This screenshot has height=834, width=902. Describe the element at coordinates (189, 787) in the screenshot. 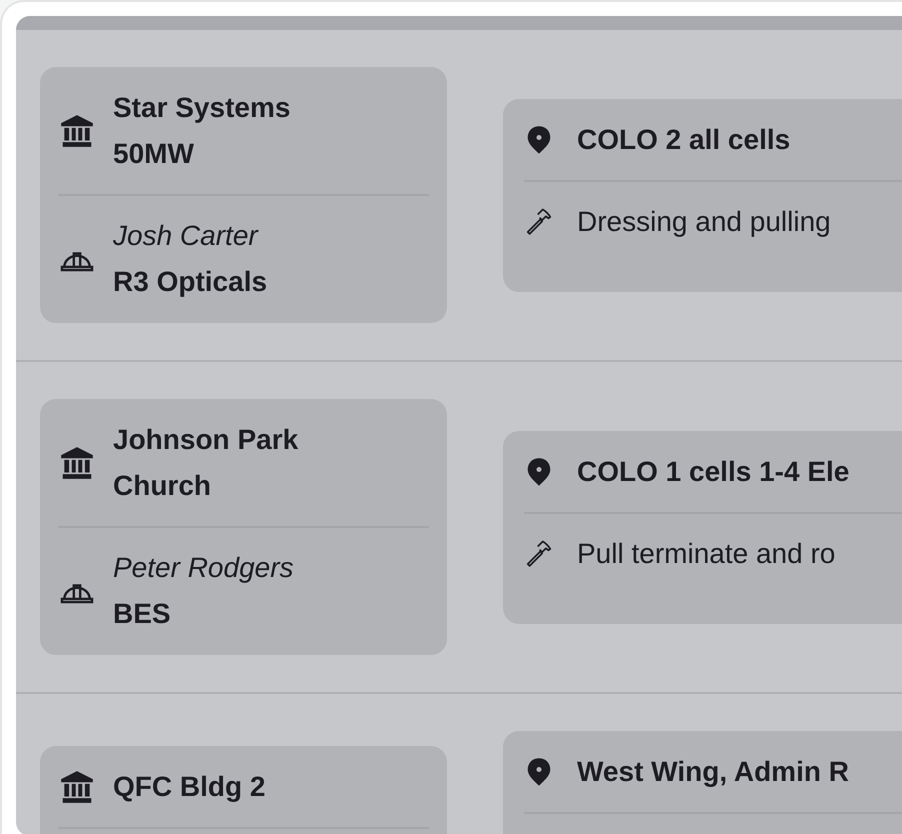

I see `site-name: QFC Bldg 2` at that location.